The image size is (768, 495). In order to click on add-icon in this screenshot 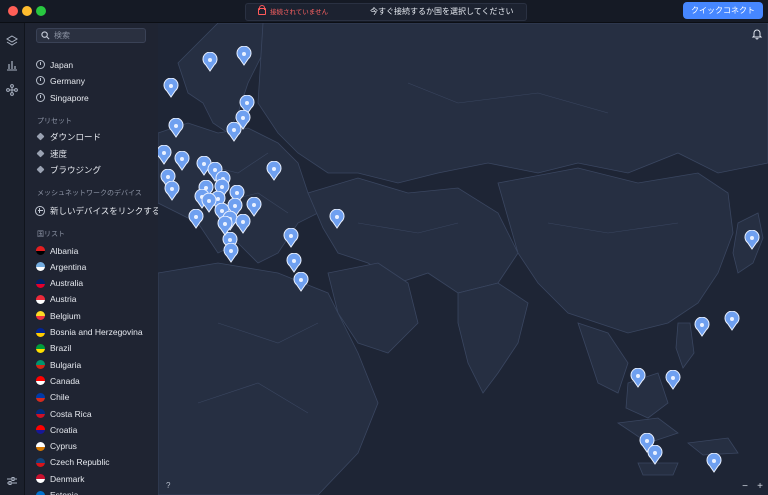, I will do `click(40, 210)`.